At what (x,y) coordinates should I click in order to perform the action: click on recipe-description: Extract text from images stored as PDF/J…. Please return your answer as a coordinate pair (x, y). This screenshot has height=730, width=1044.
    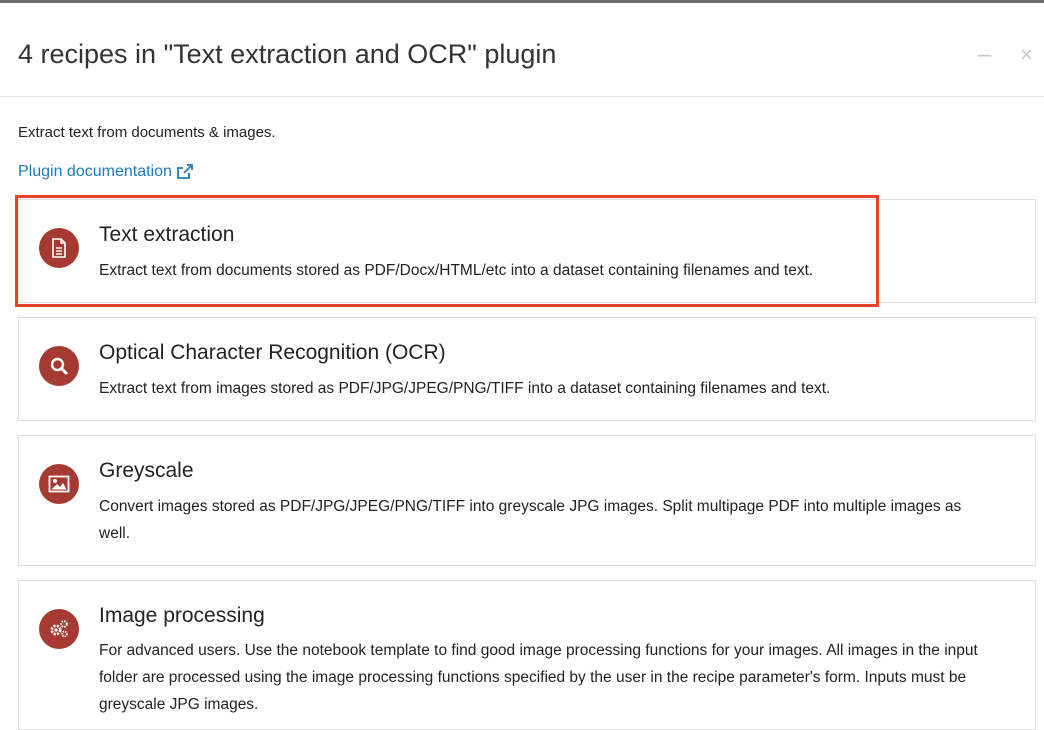
    Looking at the image, I should click on (465, 388).